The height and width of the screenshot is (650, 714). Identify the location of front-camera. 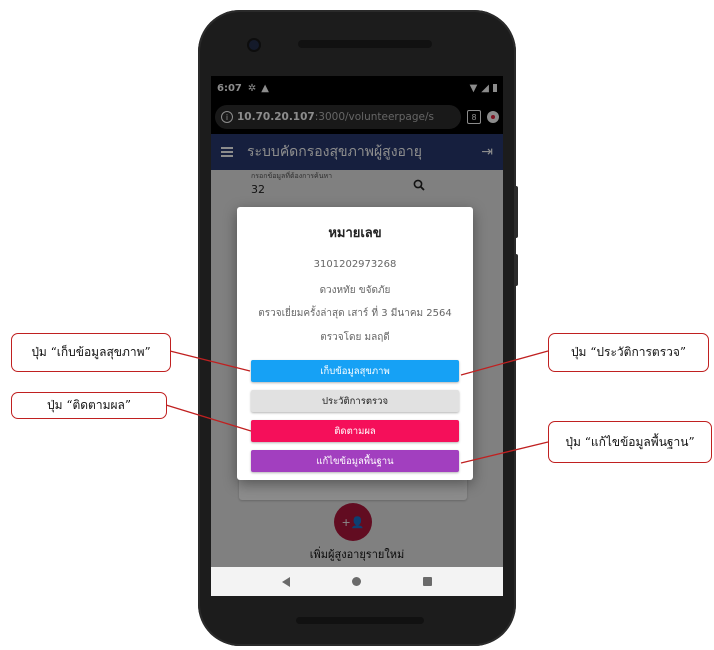
(254, 45).